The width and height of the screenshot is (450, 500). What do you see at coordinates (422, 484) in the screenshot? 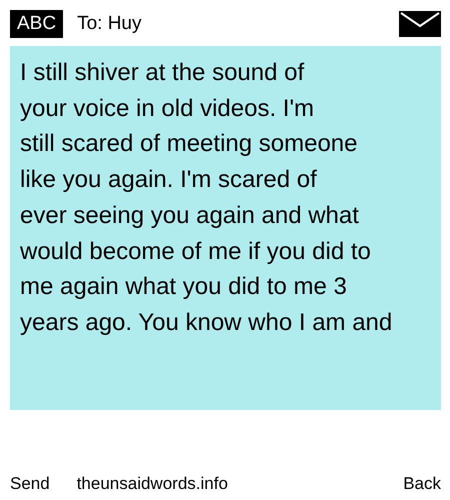
I see `back-softkey: Back` at bounding box center [422, 484].